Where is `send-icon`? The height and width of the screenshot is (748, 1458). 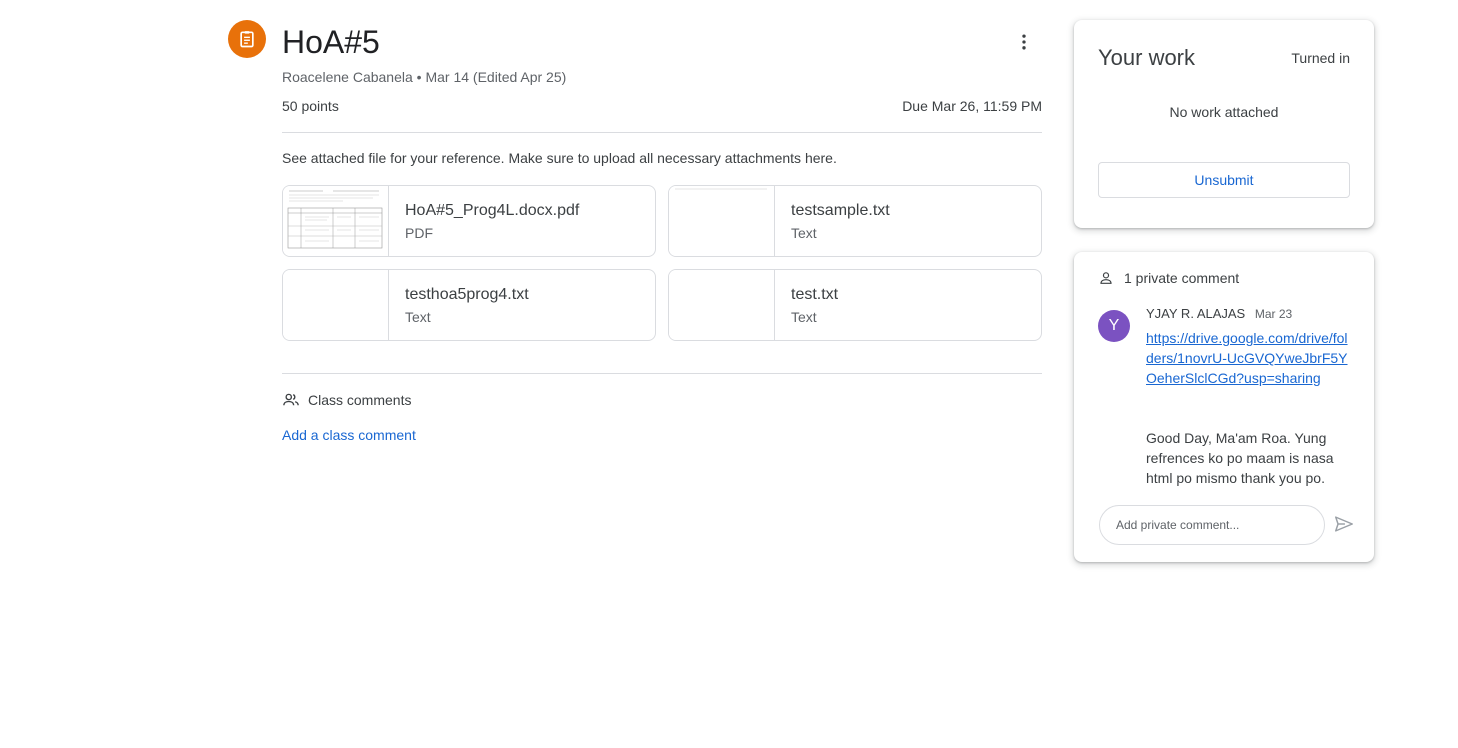 send-icon is located at coordinates (1344, 524).